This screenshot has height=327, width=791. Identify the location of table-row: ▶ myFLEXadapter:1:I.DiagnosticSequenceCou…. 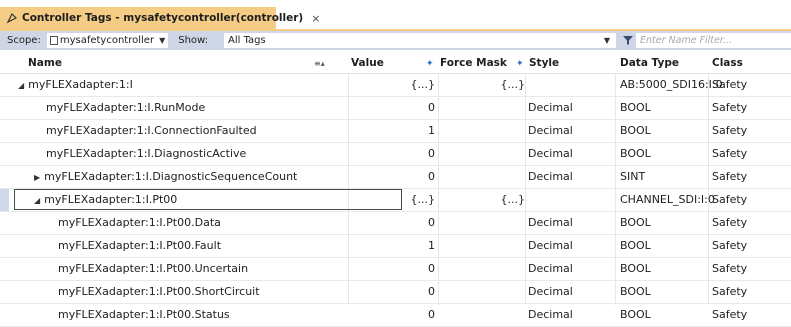
(395, 177).